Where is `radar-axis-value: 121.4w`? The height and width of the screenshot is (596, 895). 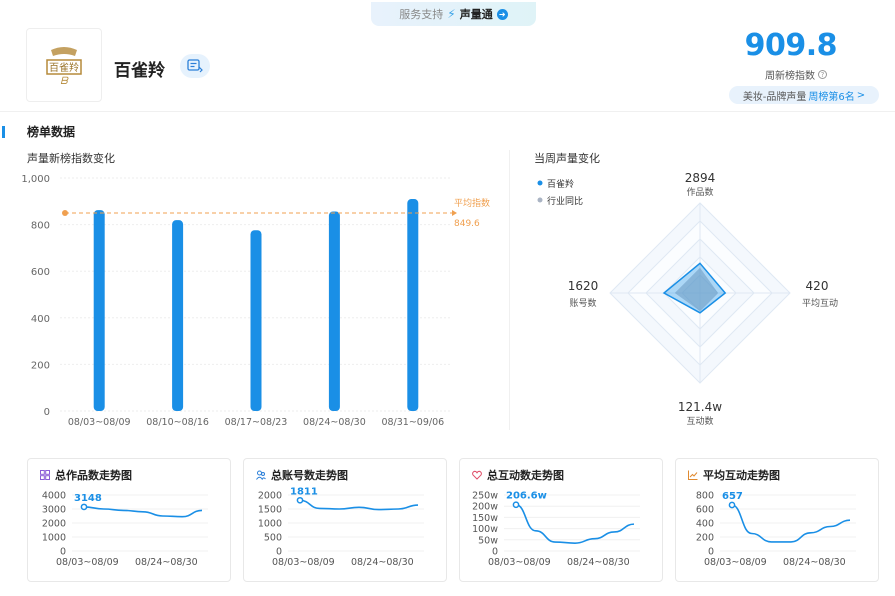 radar-axis-value: 121.4w is located at coordinates (700, 407).